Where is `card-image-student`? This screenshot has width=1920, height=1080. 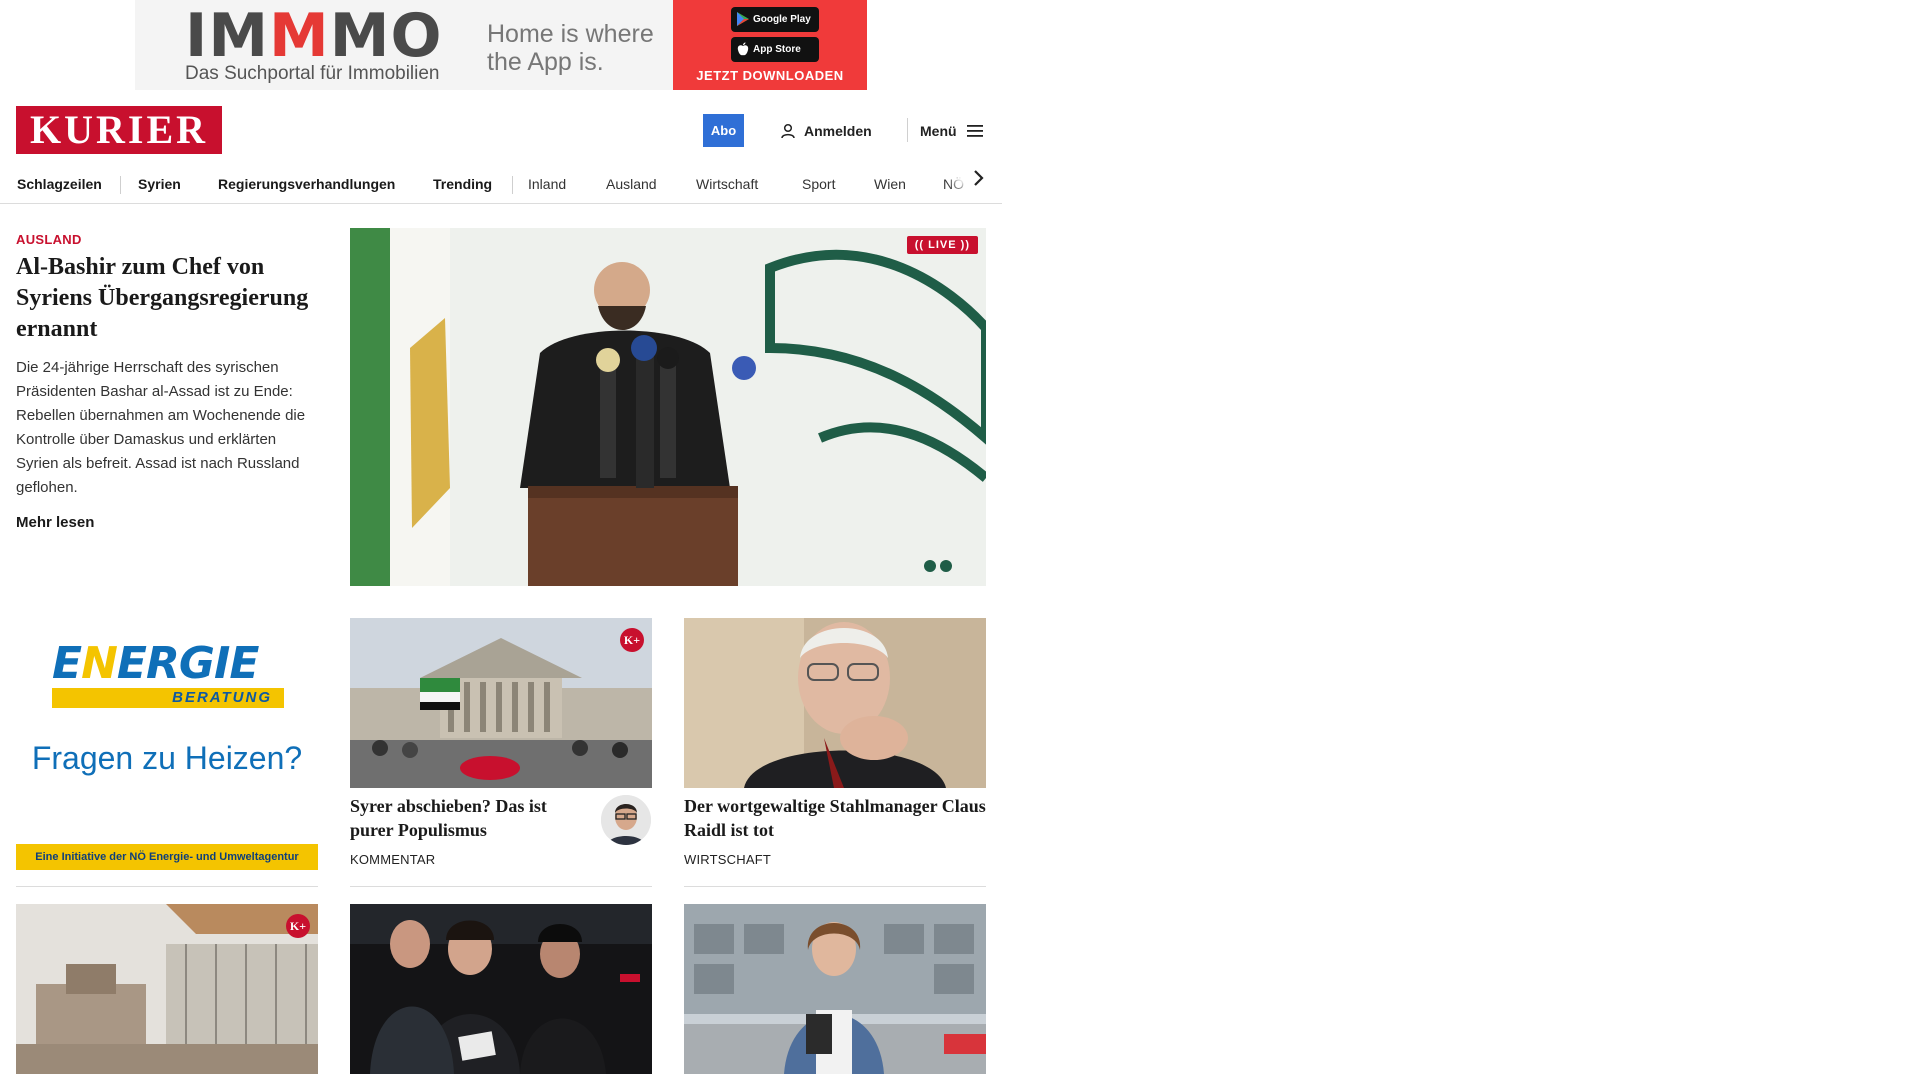
card-image-student is located at coordinates (835, 989).